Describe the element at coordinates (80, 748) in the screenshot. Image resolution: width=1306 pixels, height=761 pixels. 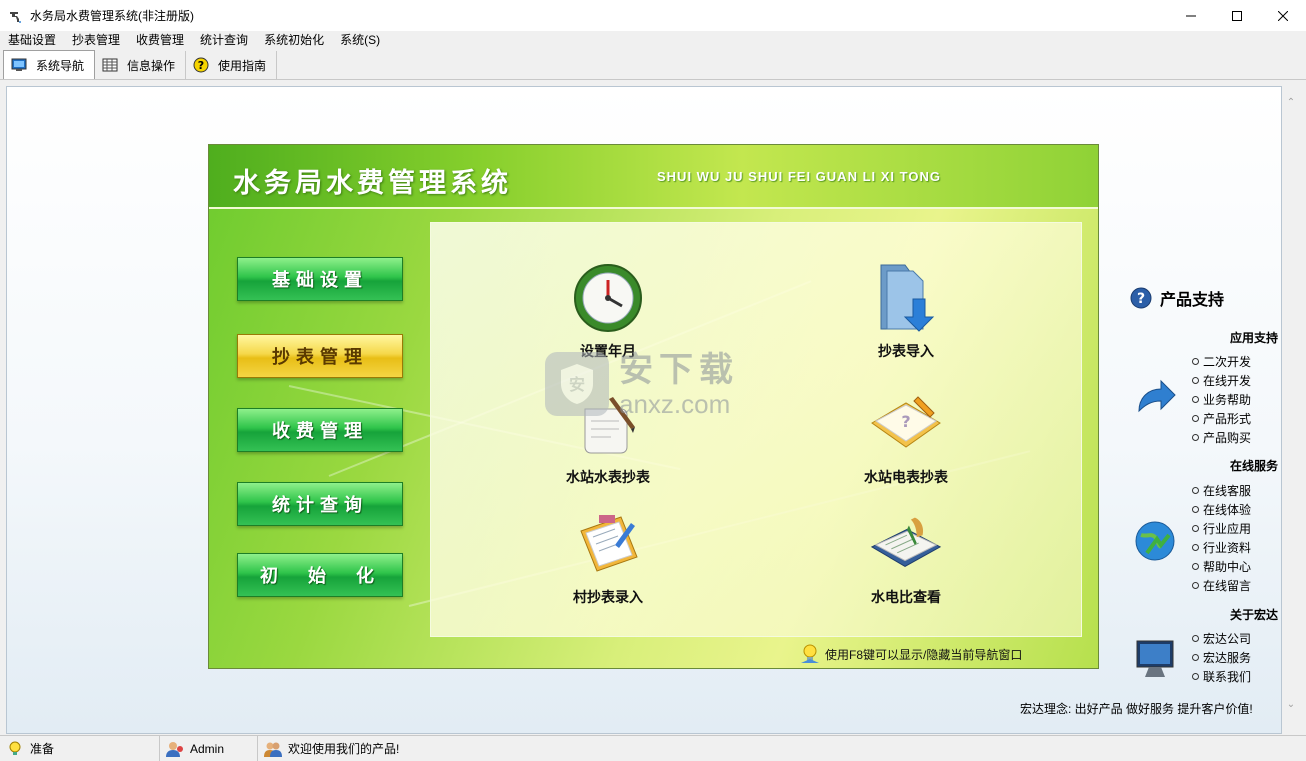
I see `status-ready: 准备` at that location.